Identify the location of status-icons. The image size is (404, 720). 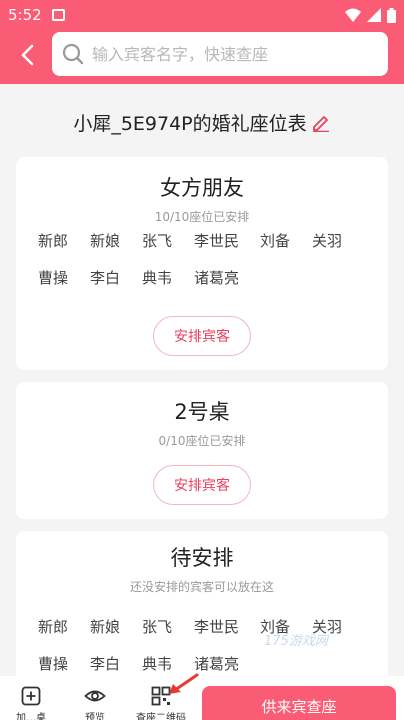
(370, 15).